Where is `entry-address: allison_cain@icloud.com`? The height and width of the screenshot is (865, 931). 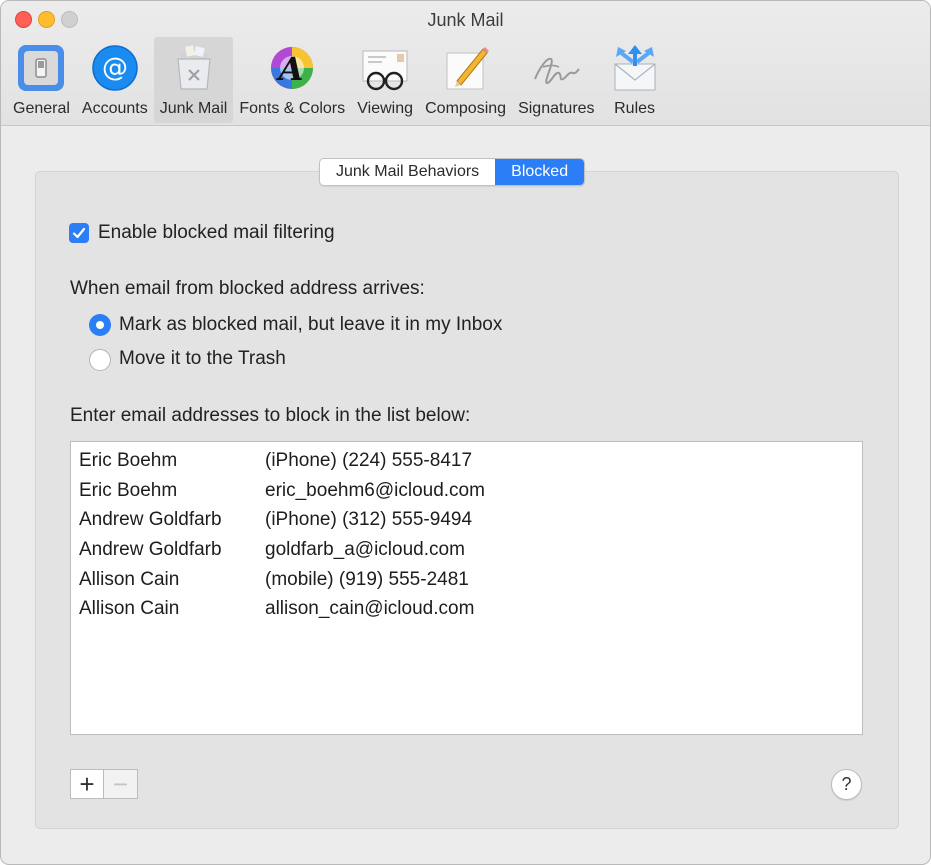 entry-address: allison_cain@icloud.com is located at coordinates (370, 608).